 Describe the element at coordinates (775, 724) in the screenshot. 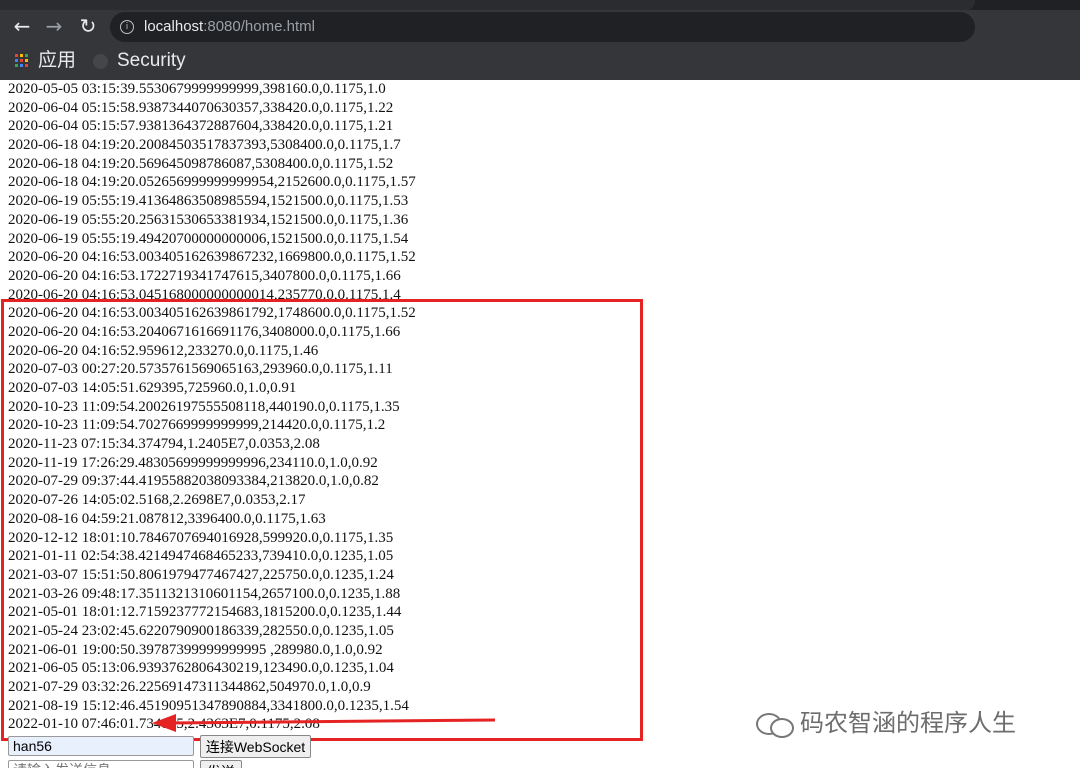

I see `wechat-icon` at that location.